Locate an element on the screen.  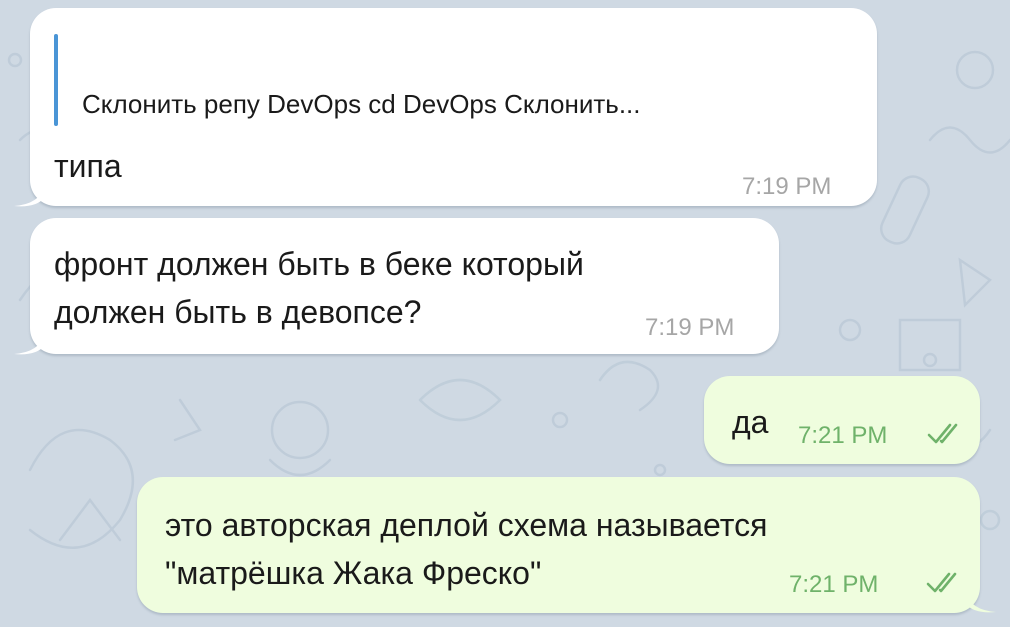
message-bubble-outgoing: да 7:21 PM is located at coordinates (842, 420).